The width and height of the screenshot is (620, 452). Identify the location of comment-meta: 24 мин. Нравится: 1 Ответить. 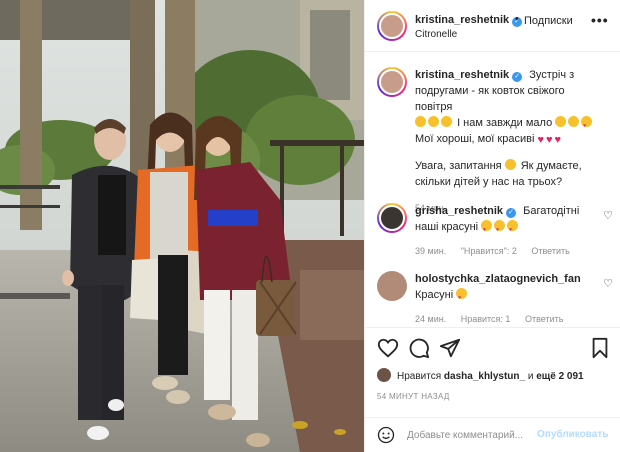
(510, 319).